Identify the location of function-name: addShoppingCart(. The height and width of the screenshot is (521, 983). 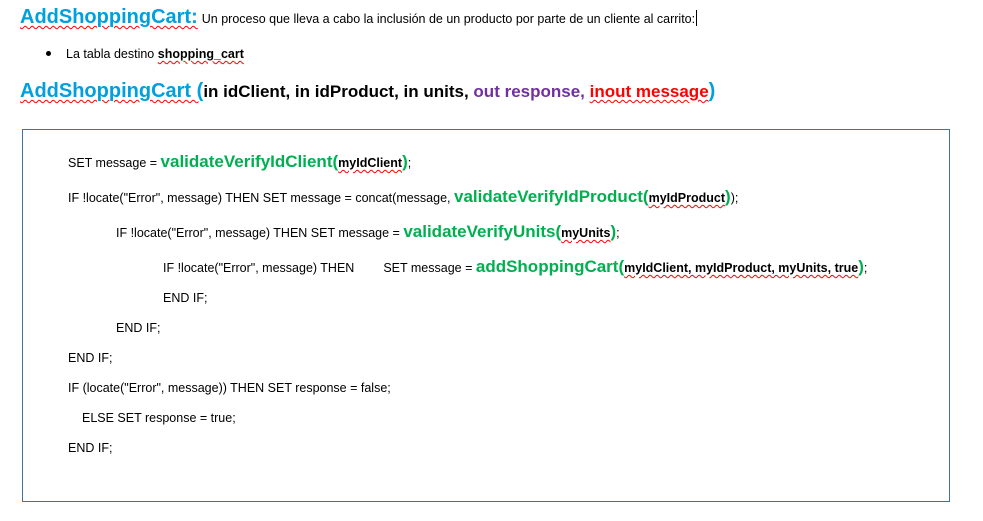
(550, 266).